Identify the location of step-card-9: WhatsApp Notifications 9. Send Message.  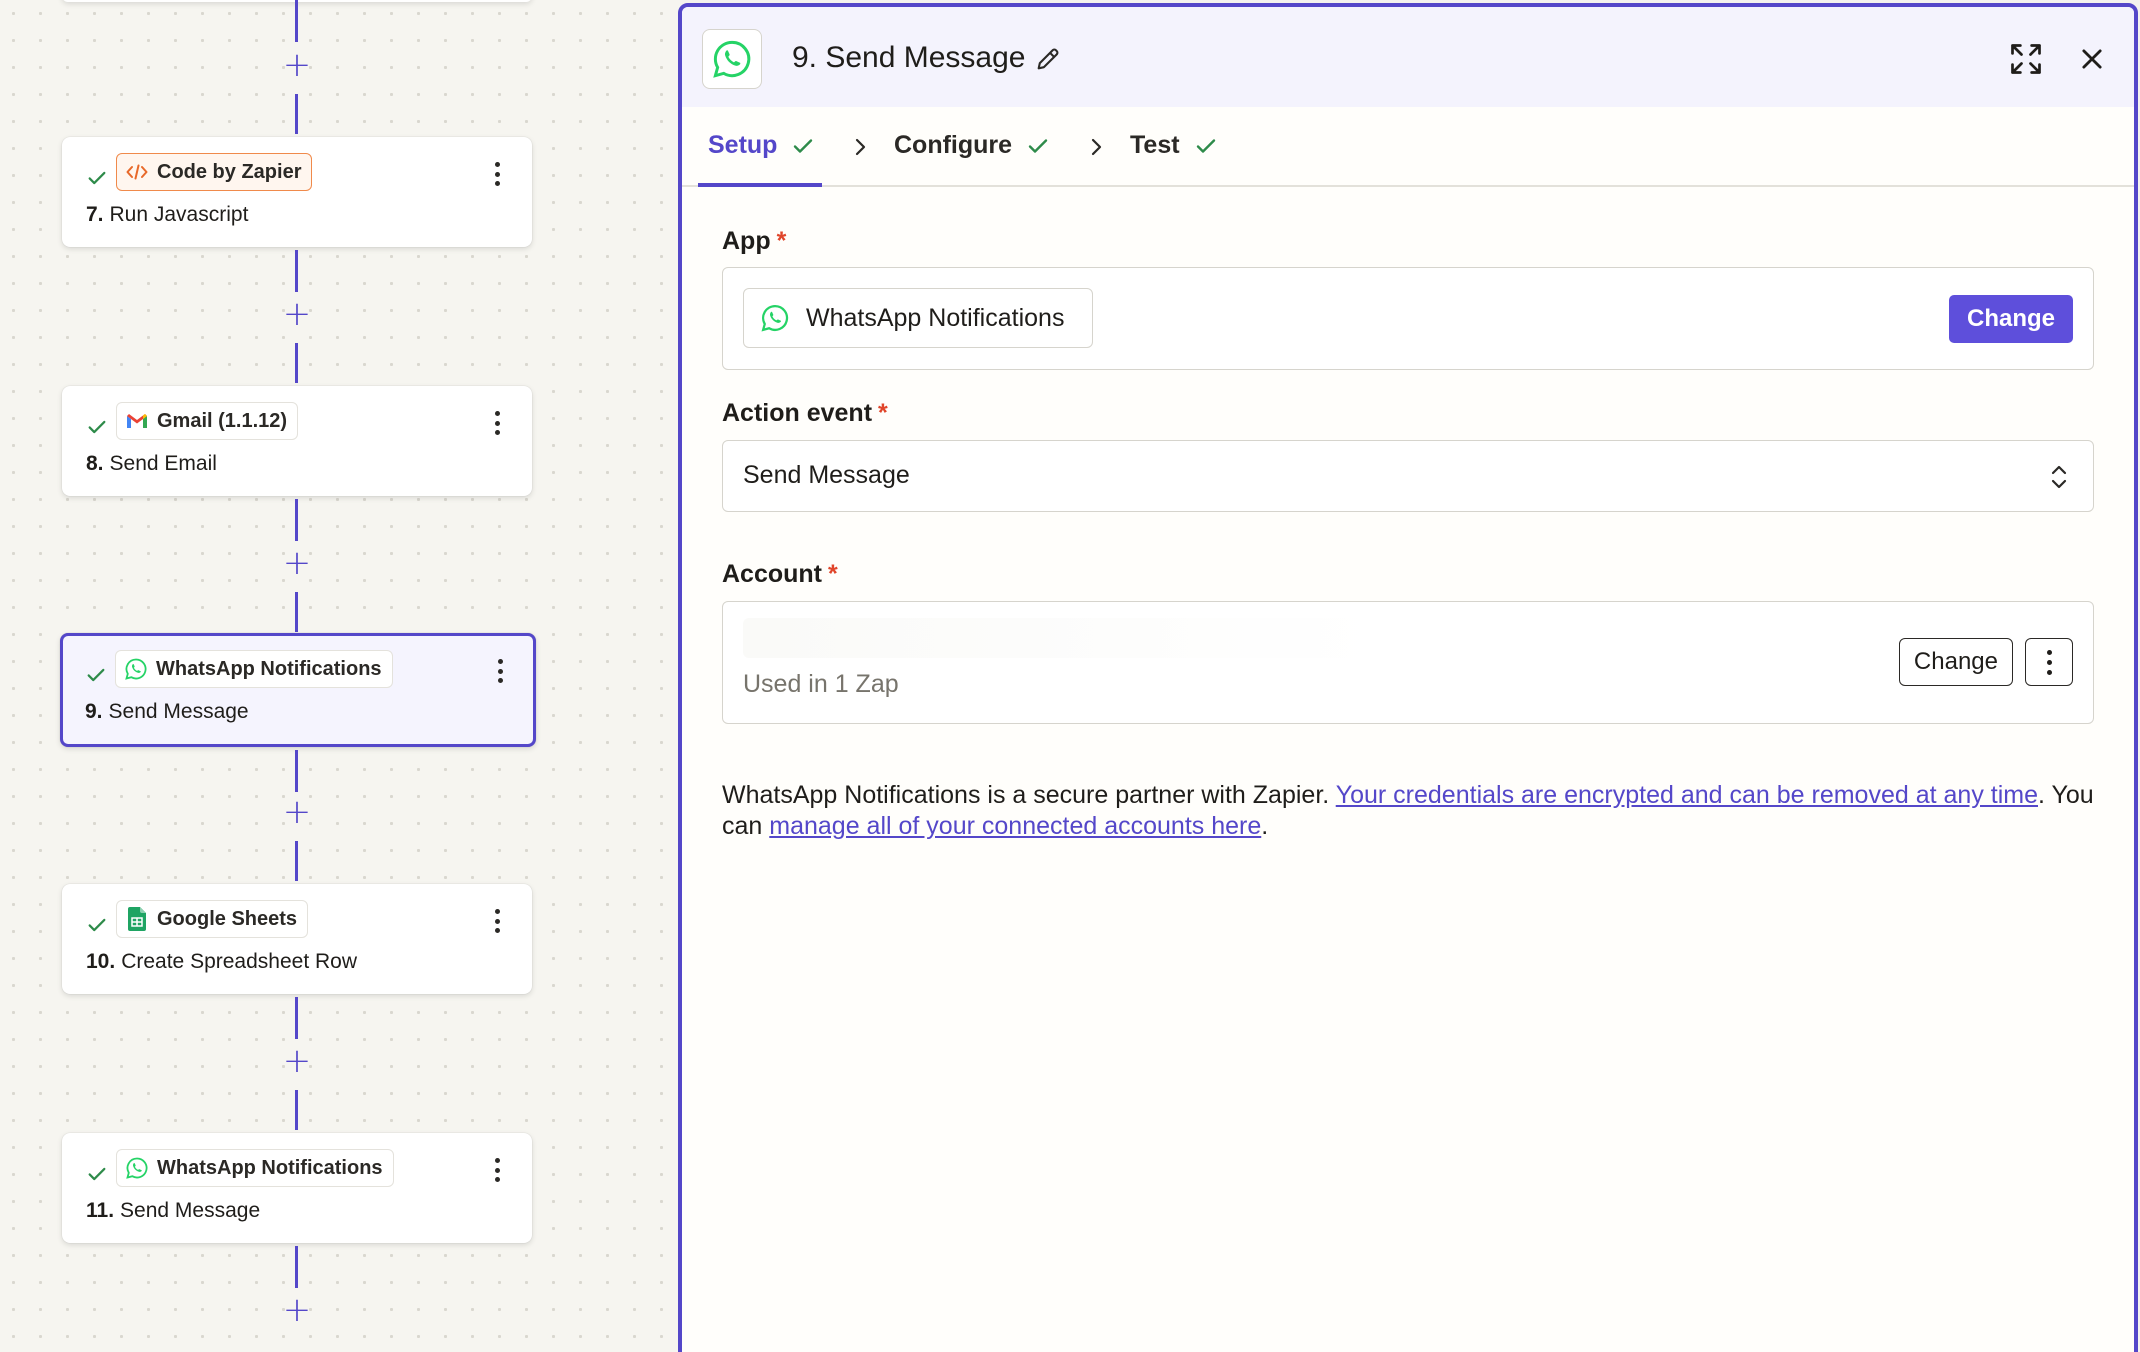
(298, 690).